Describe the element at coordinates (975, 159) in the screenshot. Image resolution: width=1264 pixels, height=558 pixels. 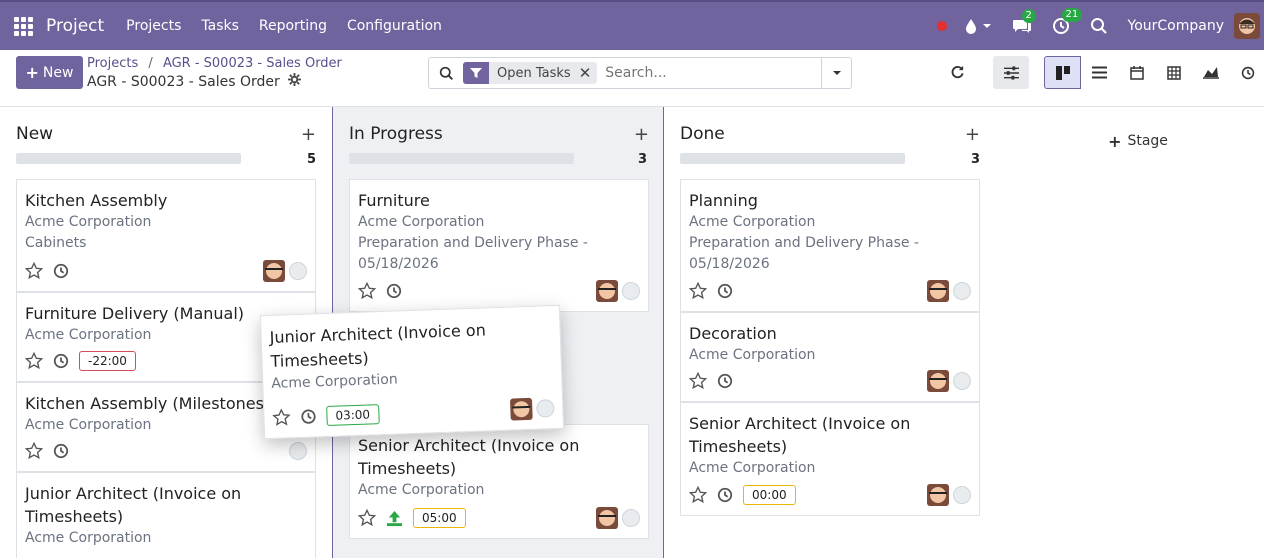
I see `column-count: 3` at that location.